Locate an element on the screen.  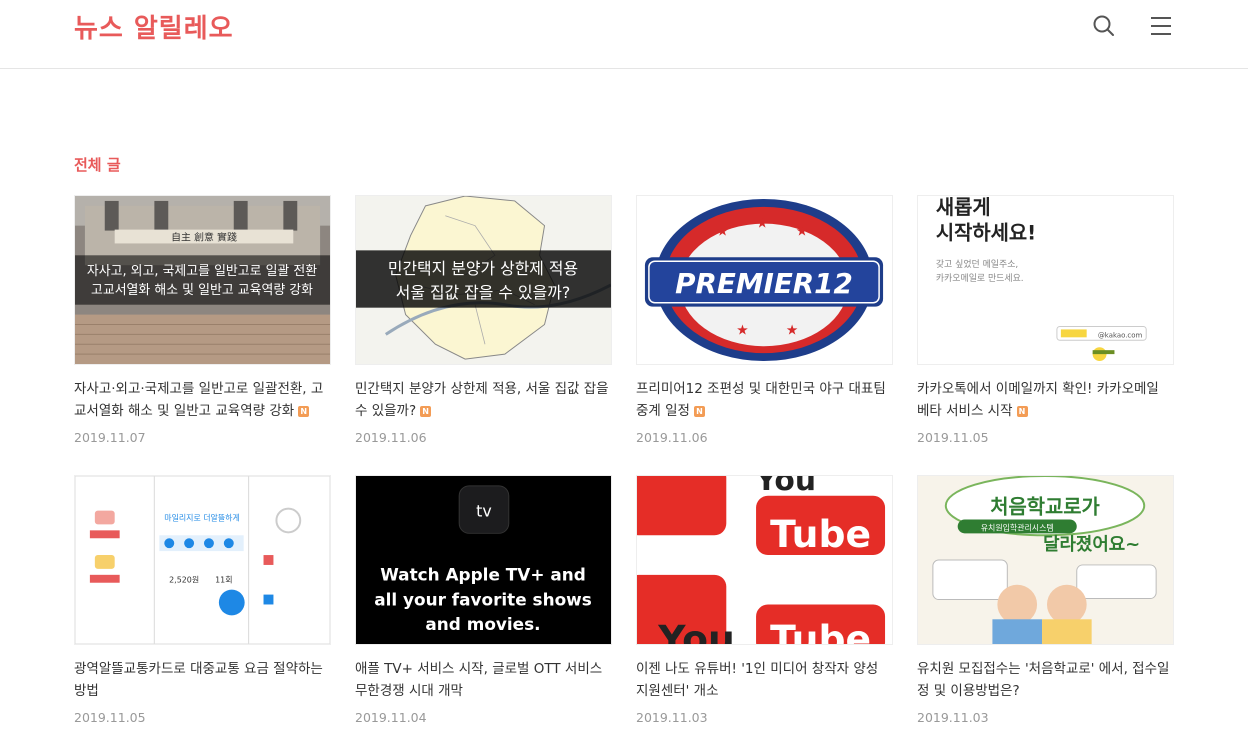
svg-text: 자사고, 외고, 국제고를 일반고로 일괄 전환 is located at coordinates (202, 271).